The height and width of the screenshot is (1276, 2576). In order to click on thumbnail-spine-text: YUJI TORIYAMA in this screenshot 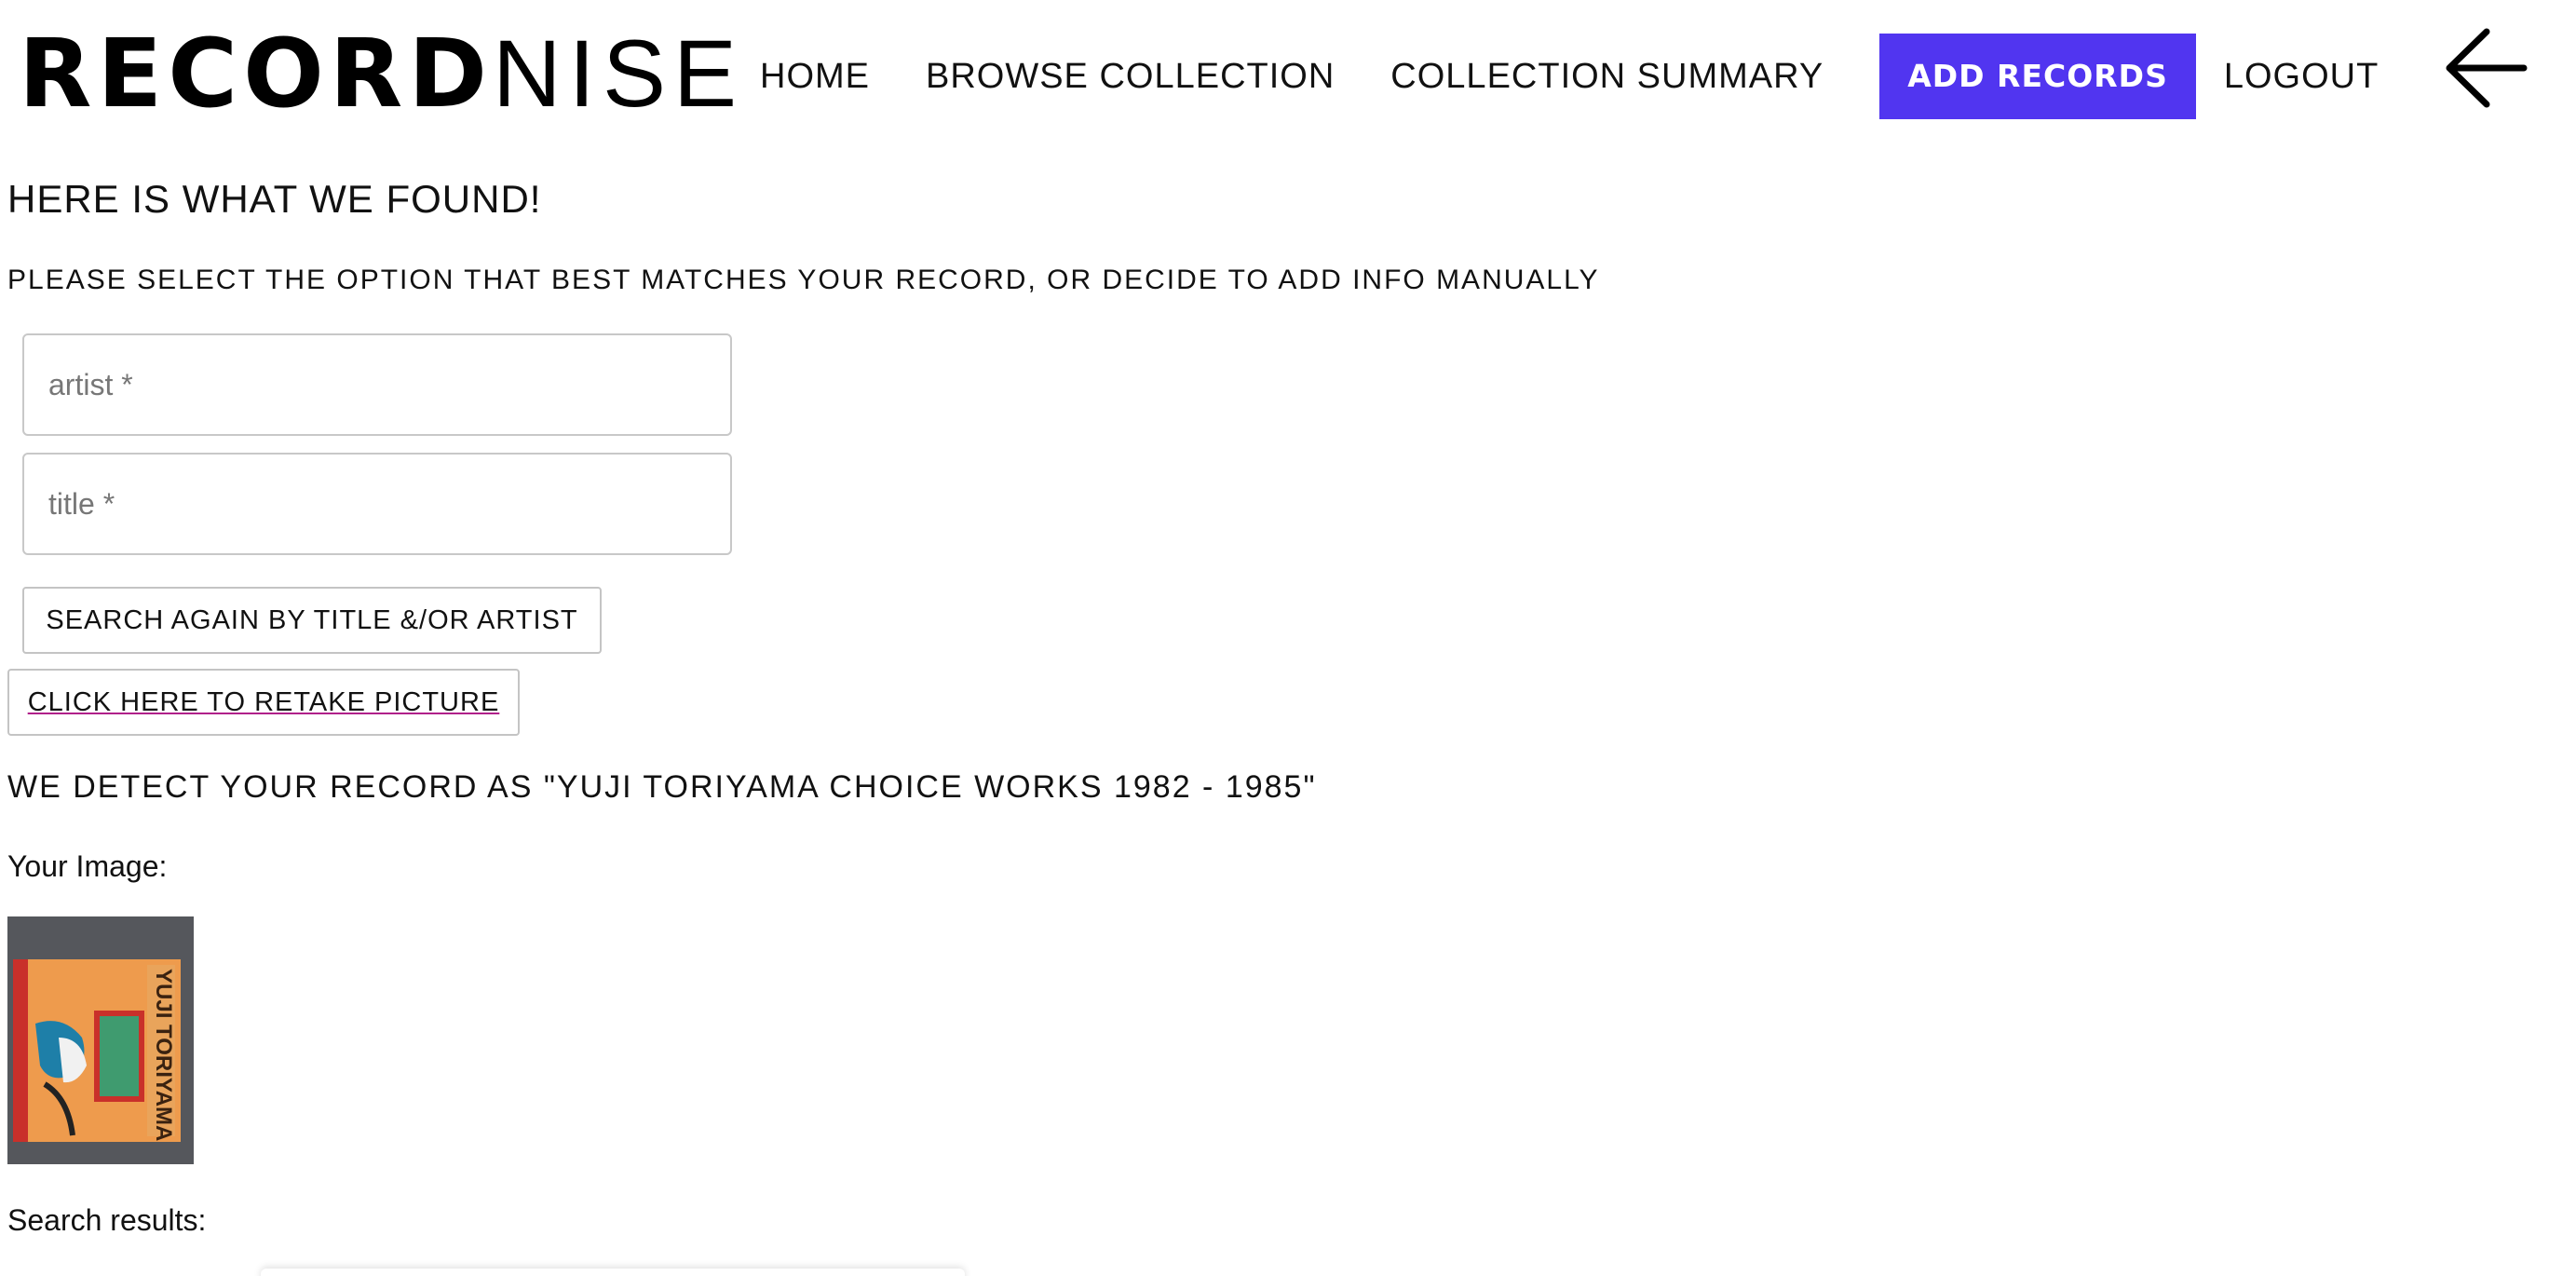, I will do `click(163, 1055)`.